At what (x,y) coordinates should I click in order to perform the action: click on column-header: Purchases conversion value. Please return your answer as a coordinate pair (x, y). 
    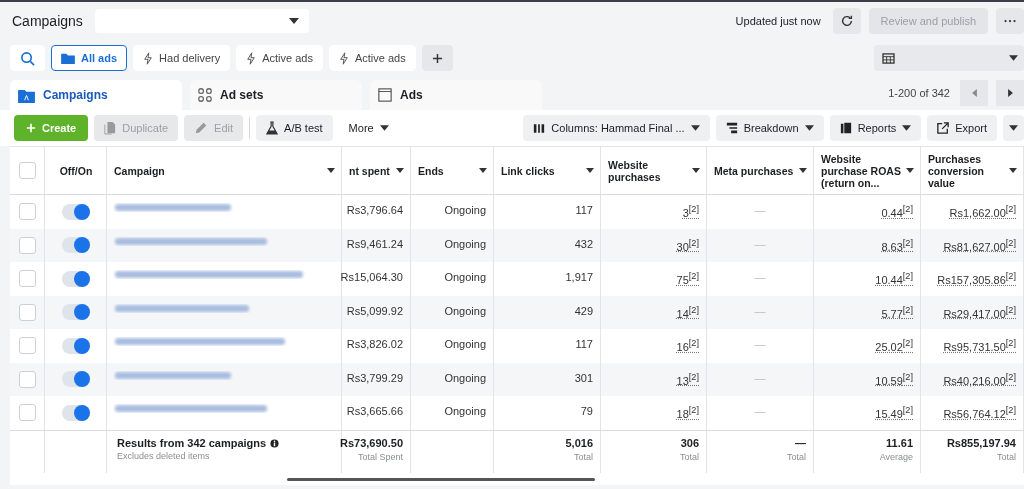
    Looking at the image, I should click on (957, 170).